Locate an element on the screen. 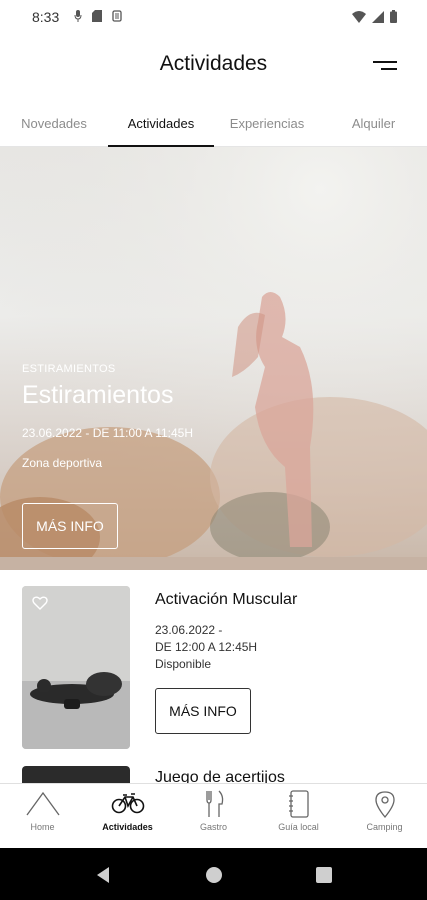 The image size is (427, 900). nav-item-home: Home is located at coordinates (42, 816).